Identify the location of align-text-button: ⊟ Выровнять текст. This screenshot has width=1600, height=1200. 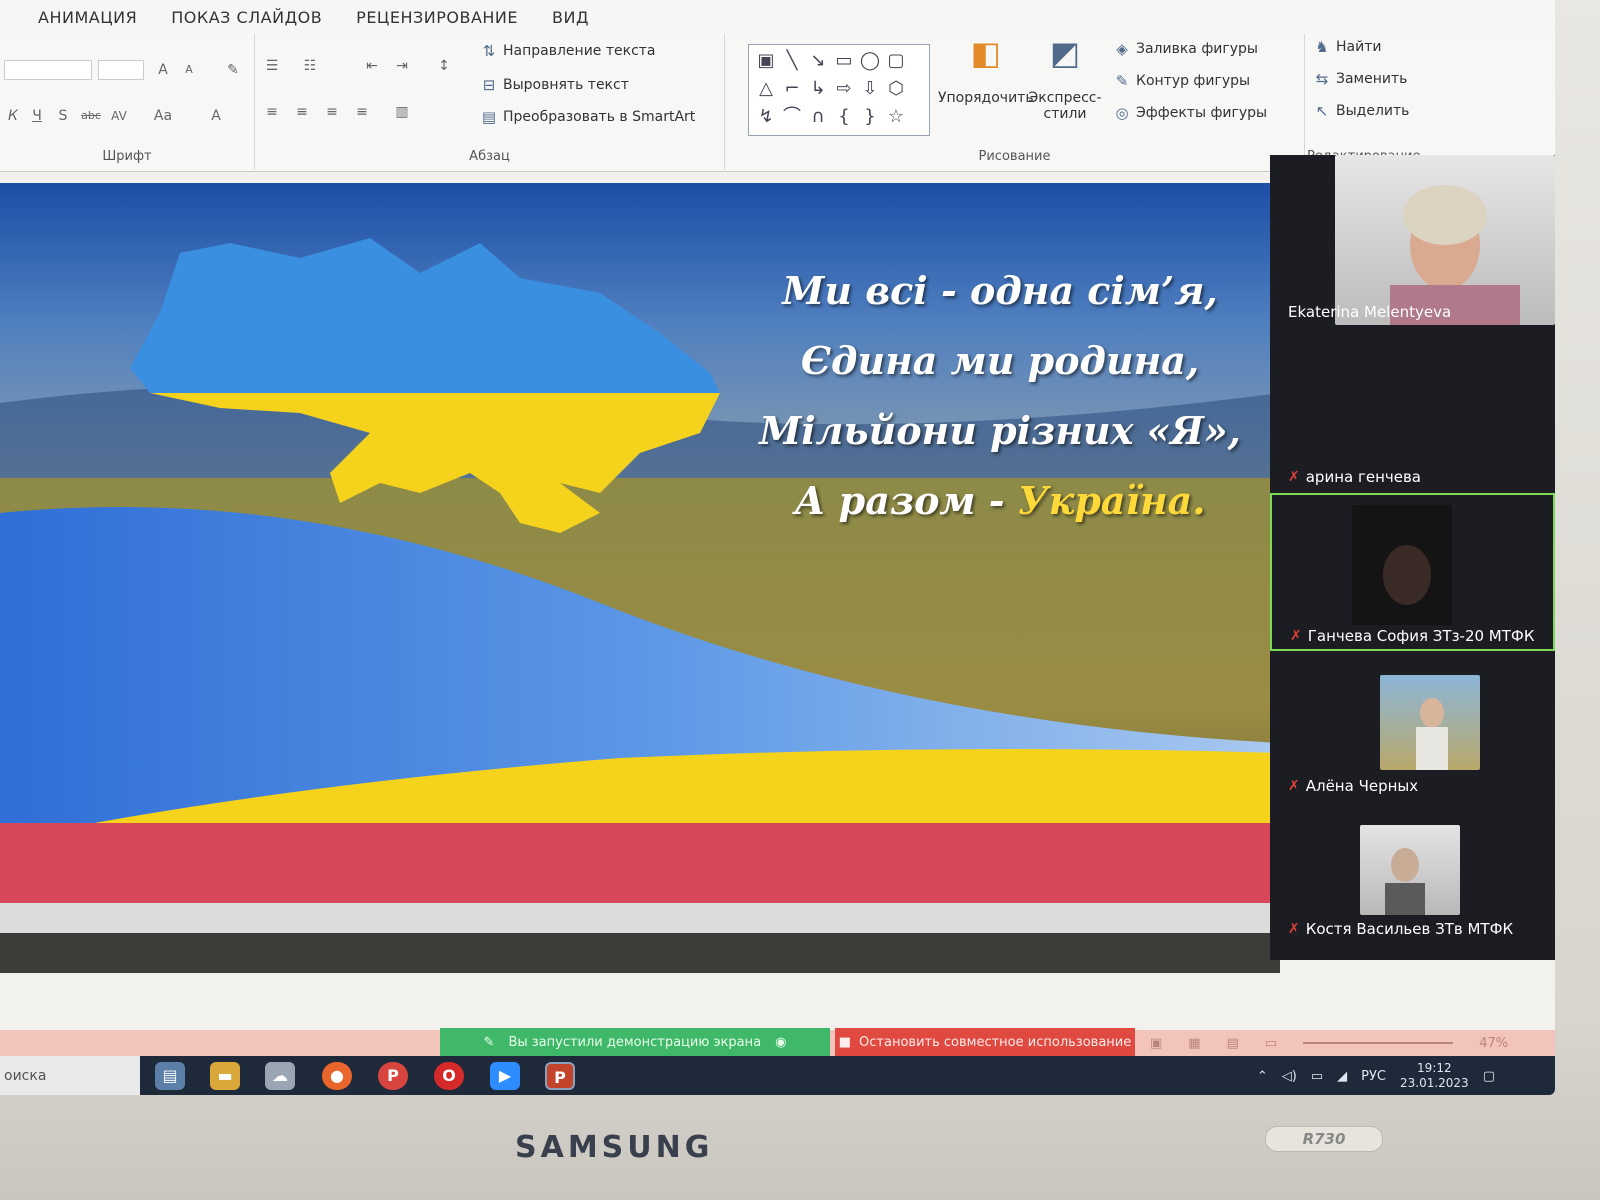
(554, 85).